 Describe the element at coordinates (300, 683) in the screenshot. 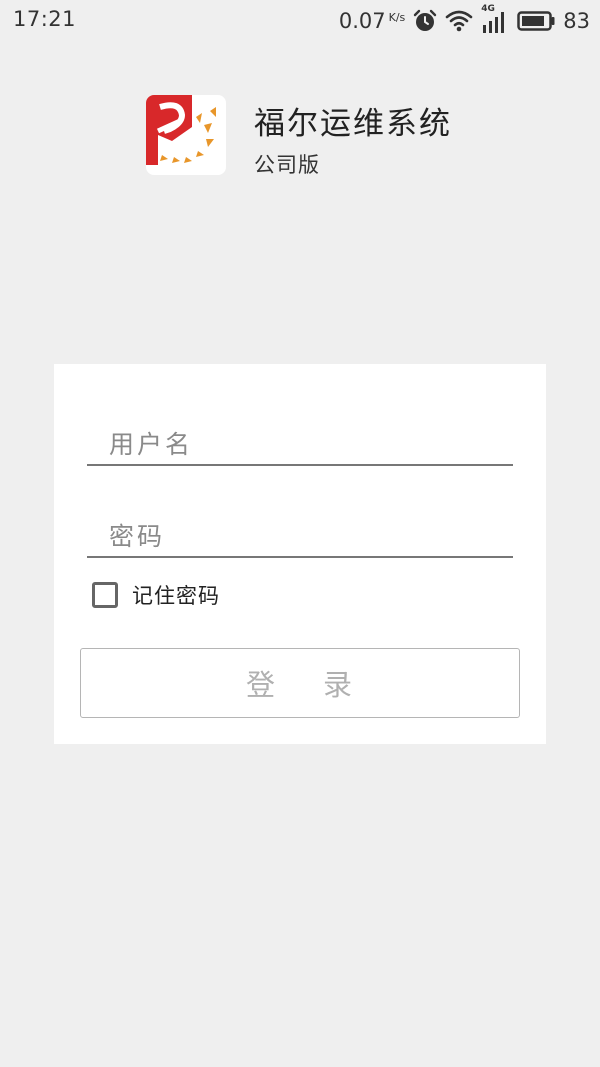

I see `login-button: 登 录` at that location.